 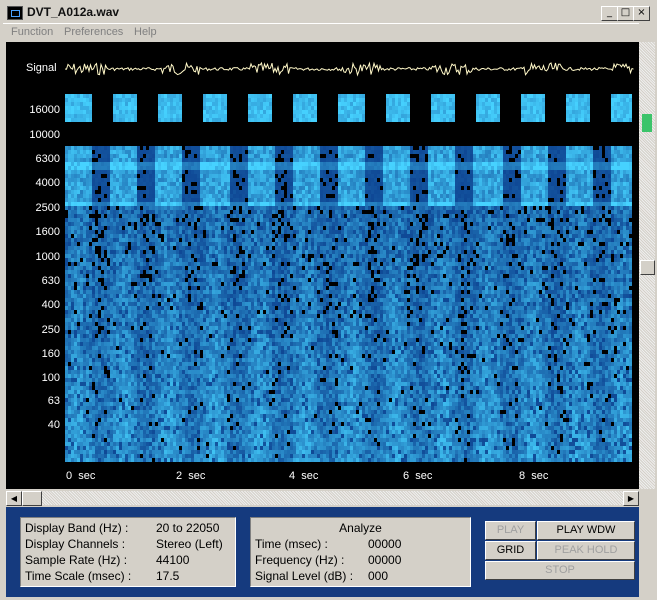 What do you see at coordinates (510, 530) in the screenshot?
I see `play-button: PLAY` at bounding box center [510, 530].